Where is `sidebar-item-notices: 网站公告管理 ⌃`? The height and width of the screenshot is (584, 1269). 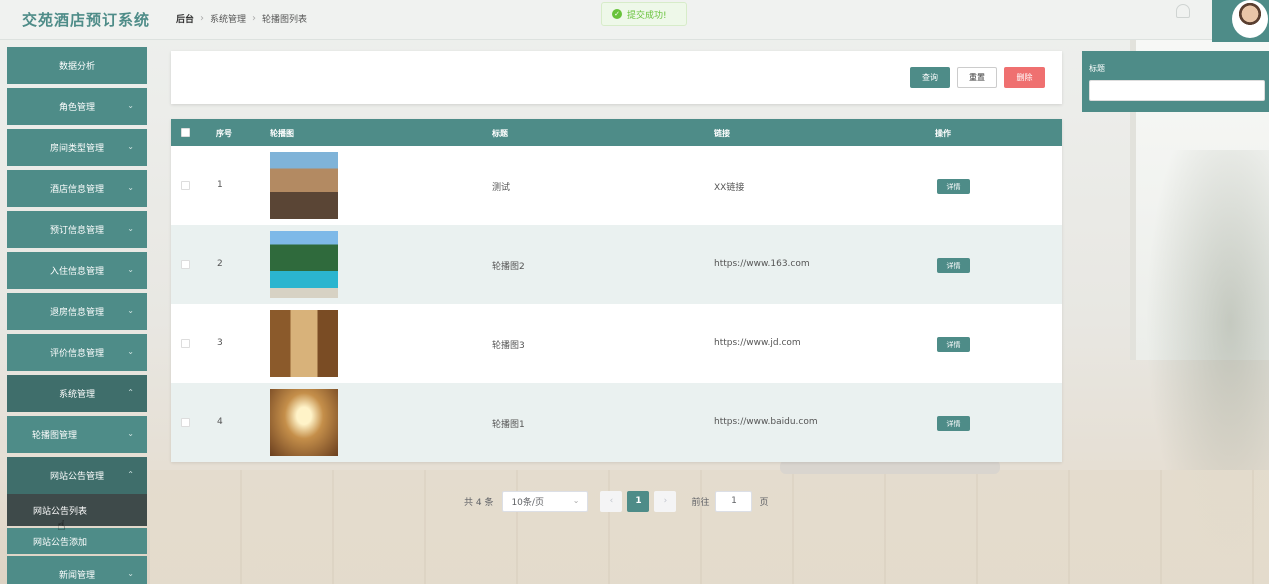 sidebar-item-notices: 网站公告管理 ⌃ is located at coordinates (77, 475).